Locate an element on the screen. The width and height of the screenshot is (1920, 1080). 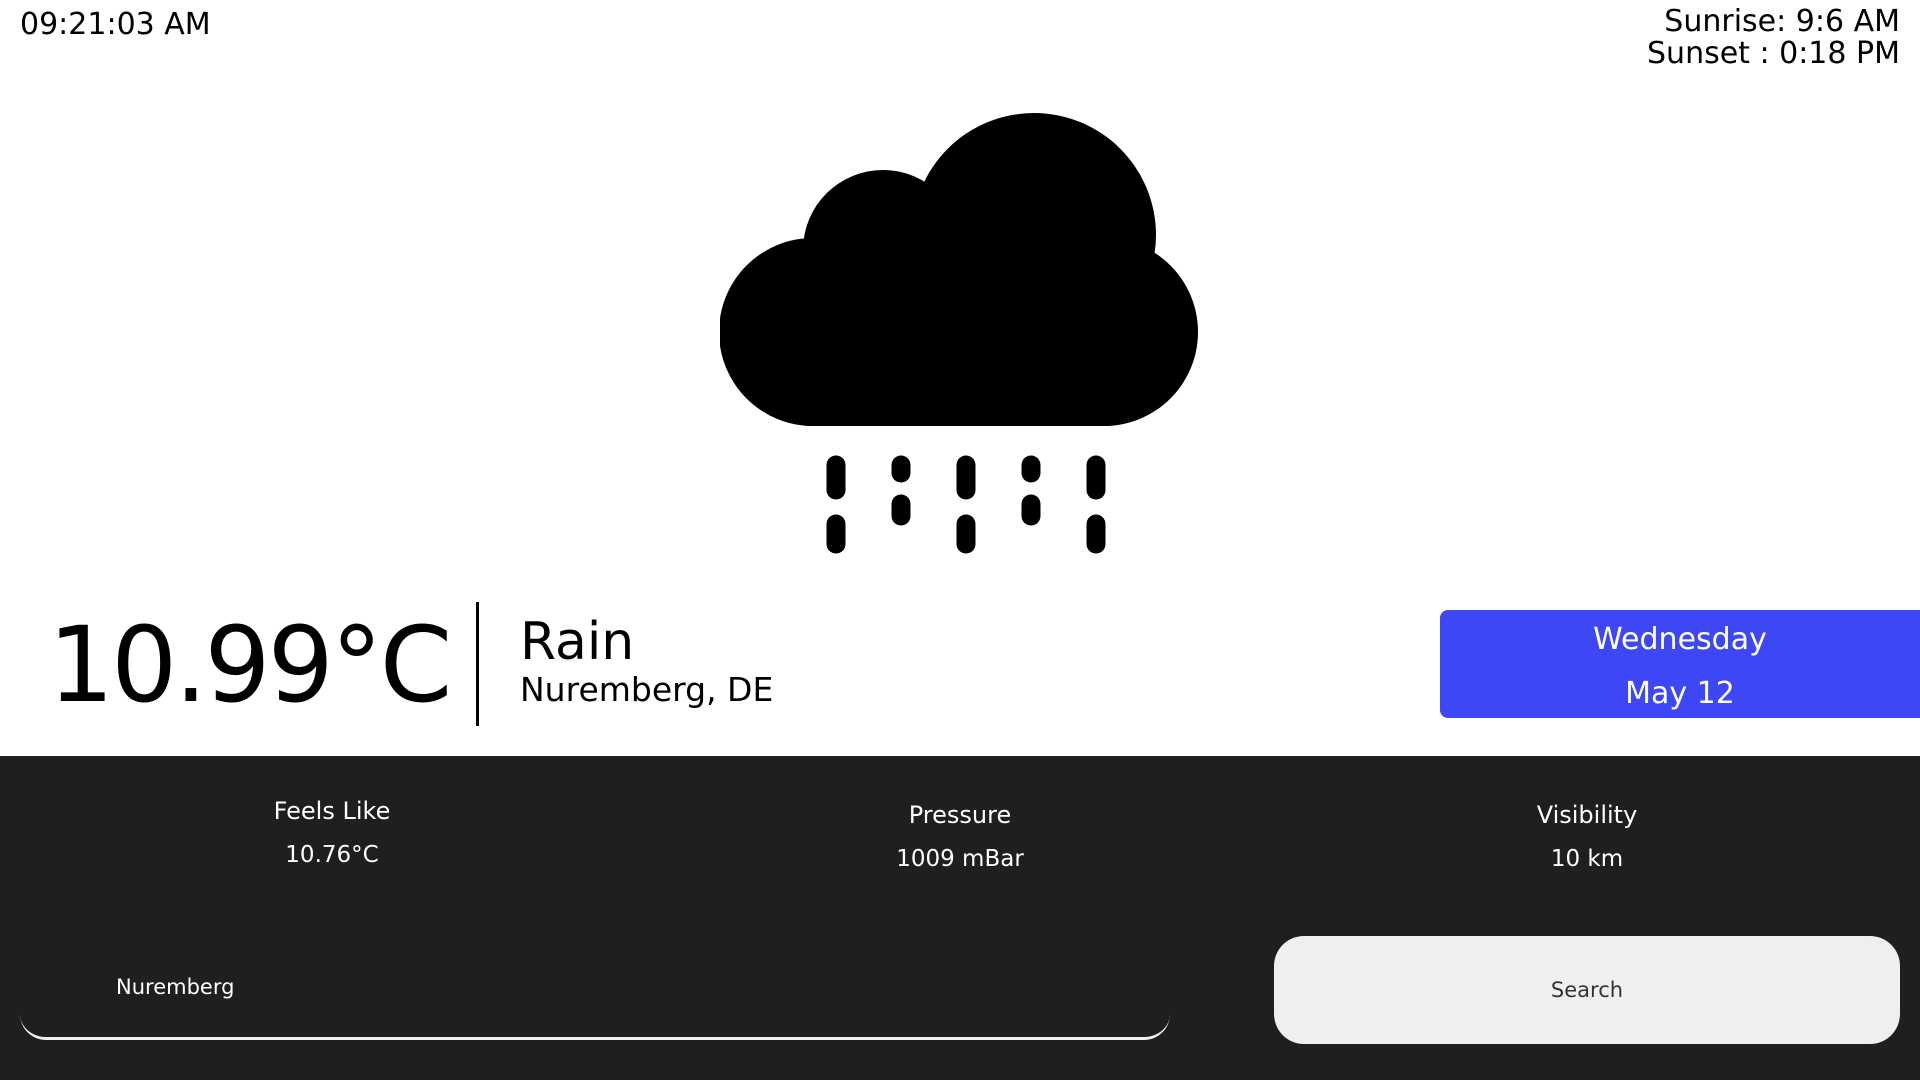
sunset-time: Sunset : 0:18 PM is located at coordinates (1773, 53).